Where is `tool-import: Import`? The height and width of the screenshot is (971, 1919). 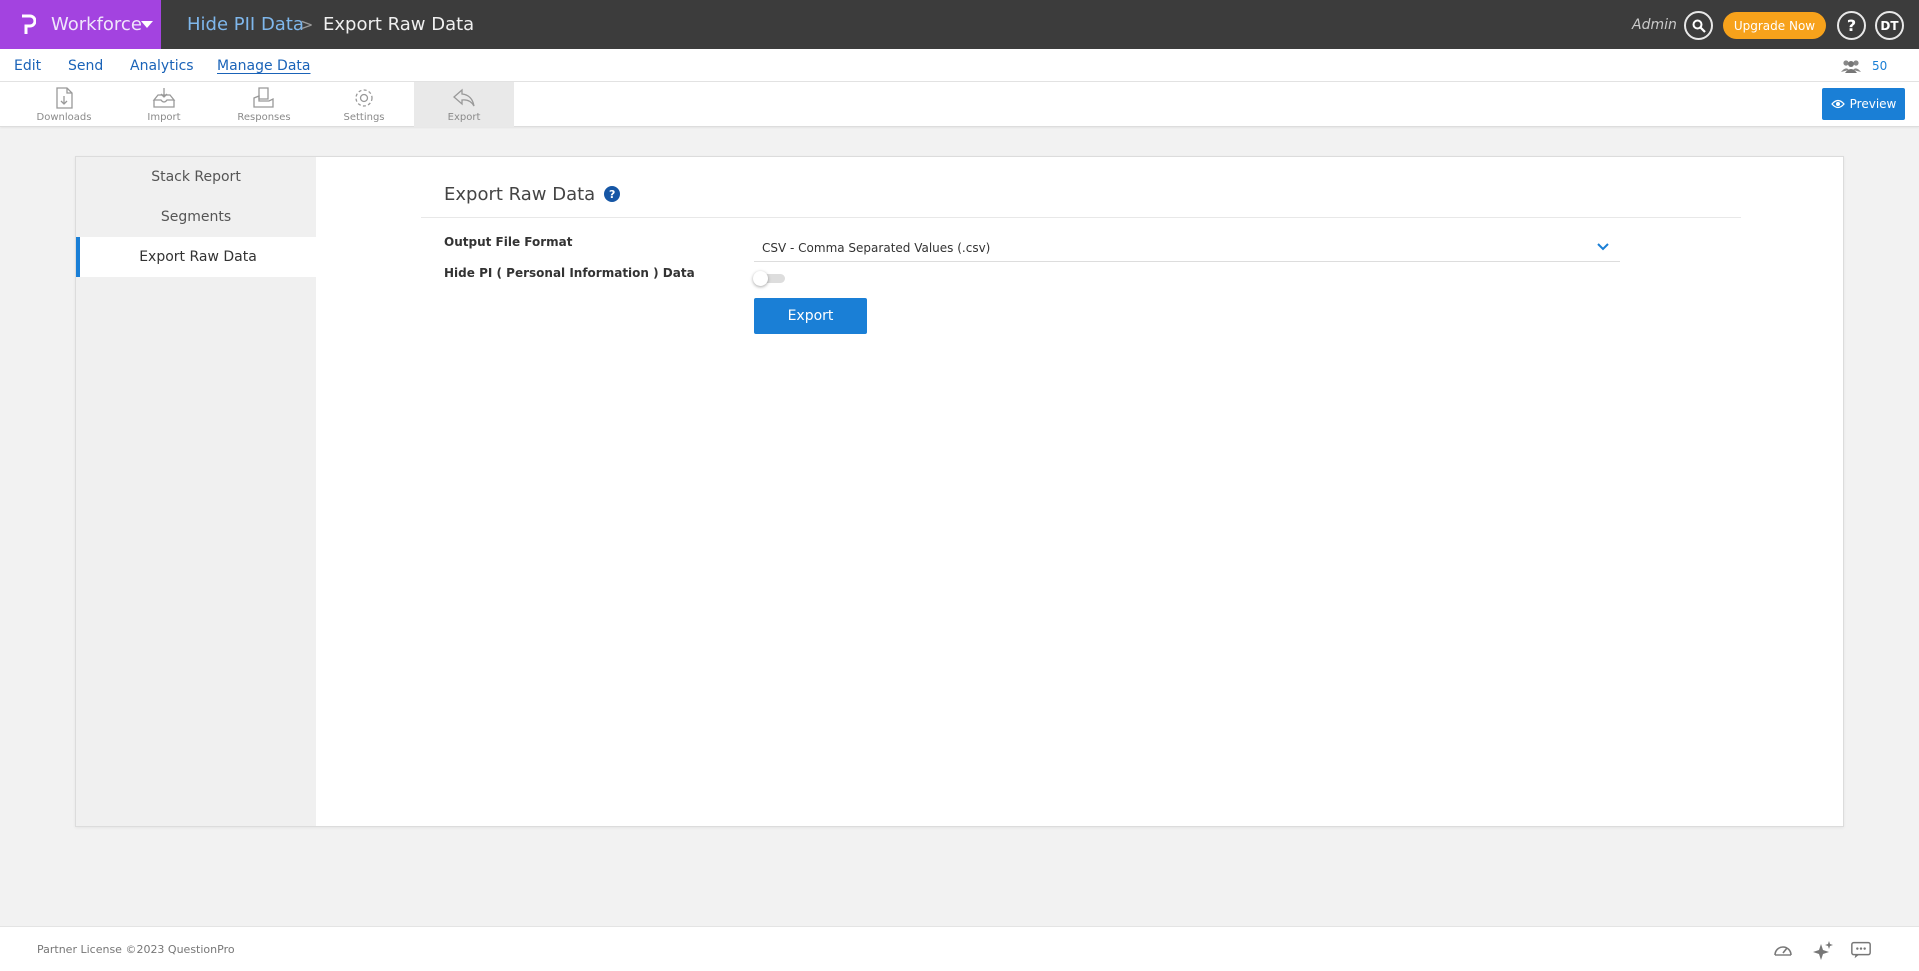
tool-import: Import is located at coordinates (164, 104).